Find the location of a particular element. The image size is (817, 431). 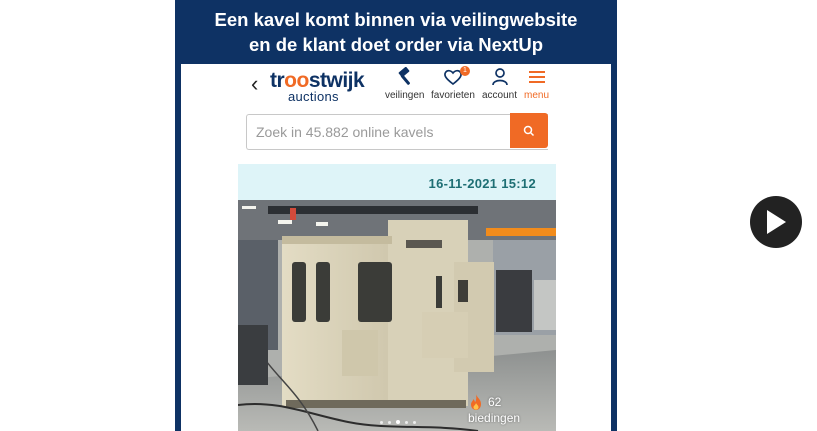

user-icon is located at coordinates (500, 77).